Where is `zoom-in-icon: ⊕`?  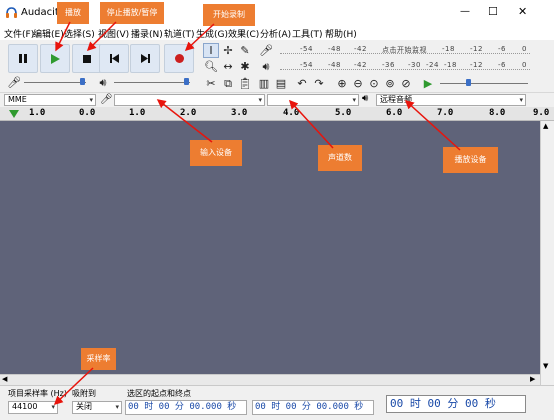 zoom-in-icon: ⊕ is located at coordinates (342, 83).